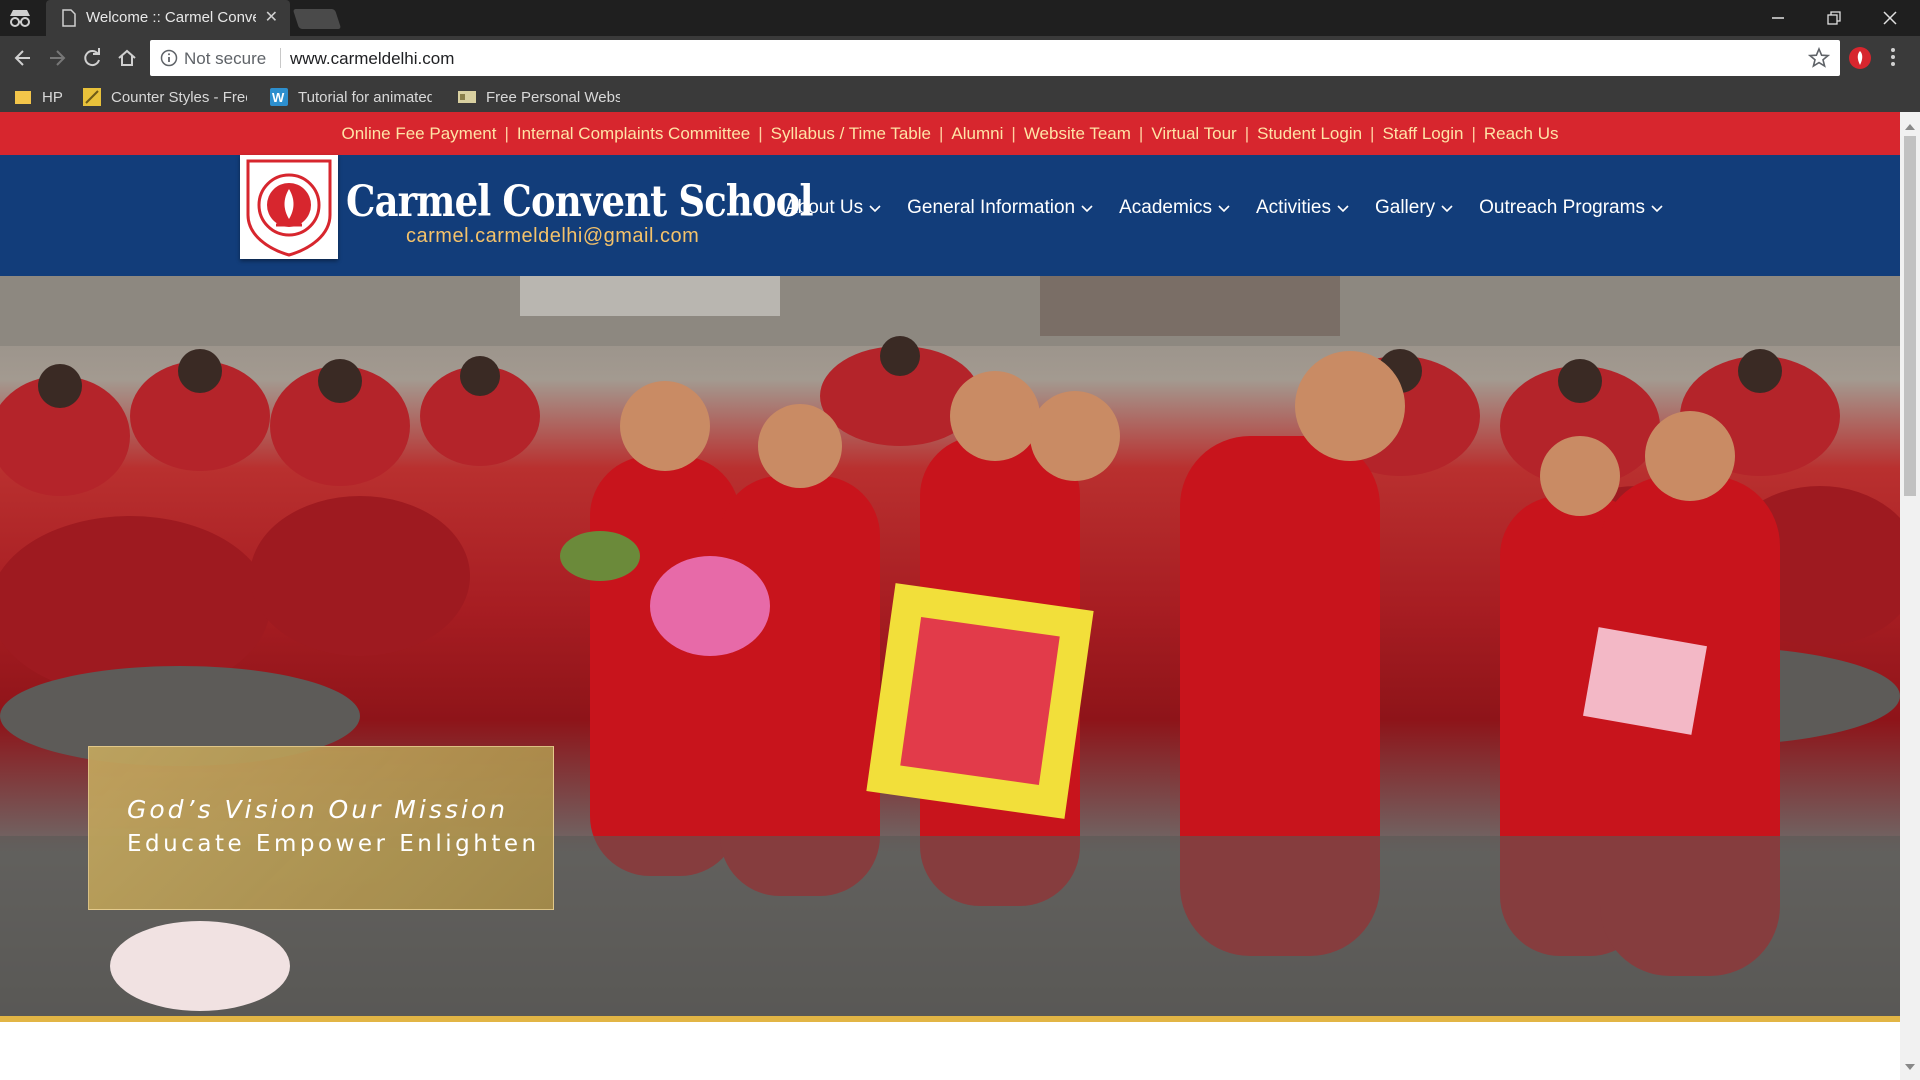 This screenshot has width=1920, height=1080. What do you see at coordinates (1860, 60) in the screenshot?
I see `extension-shield-icon` at bounding box center [1860, 60].